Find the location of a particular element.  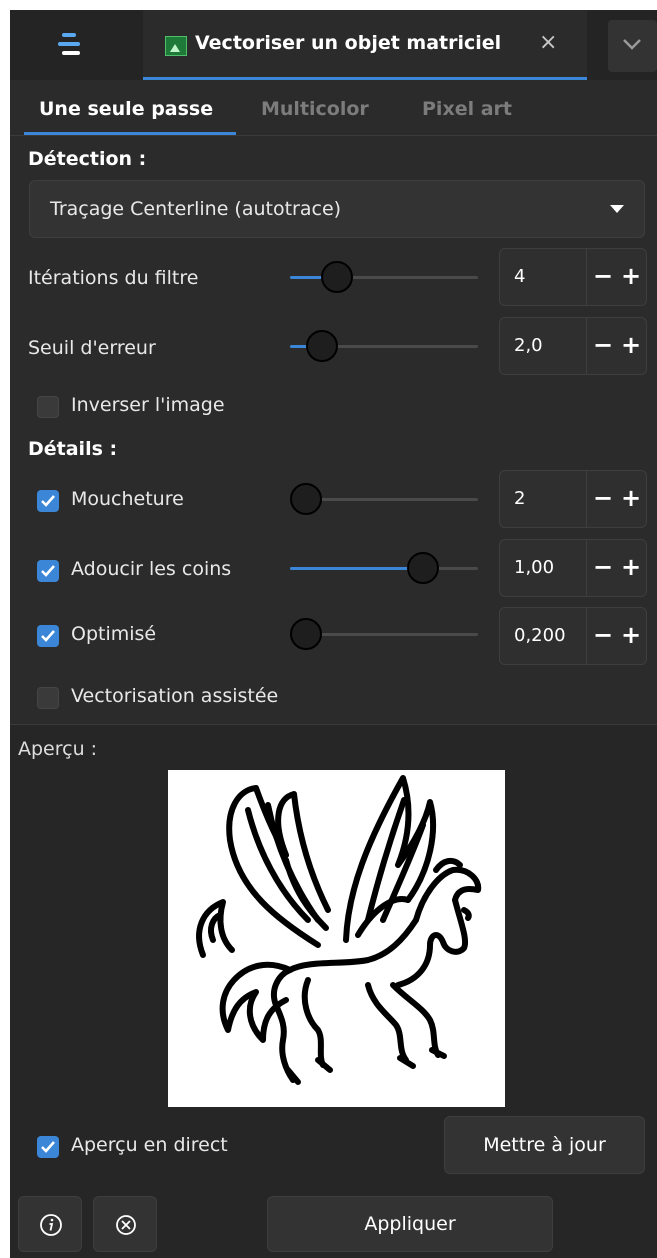

tab-trace-bitmap: Vectoriser un objet matriciel × is located at coordinates (365, 45).